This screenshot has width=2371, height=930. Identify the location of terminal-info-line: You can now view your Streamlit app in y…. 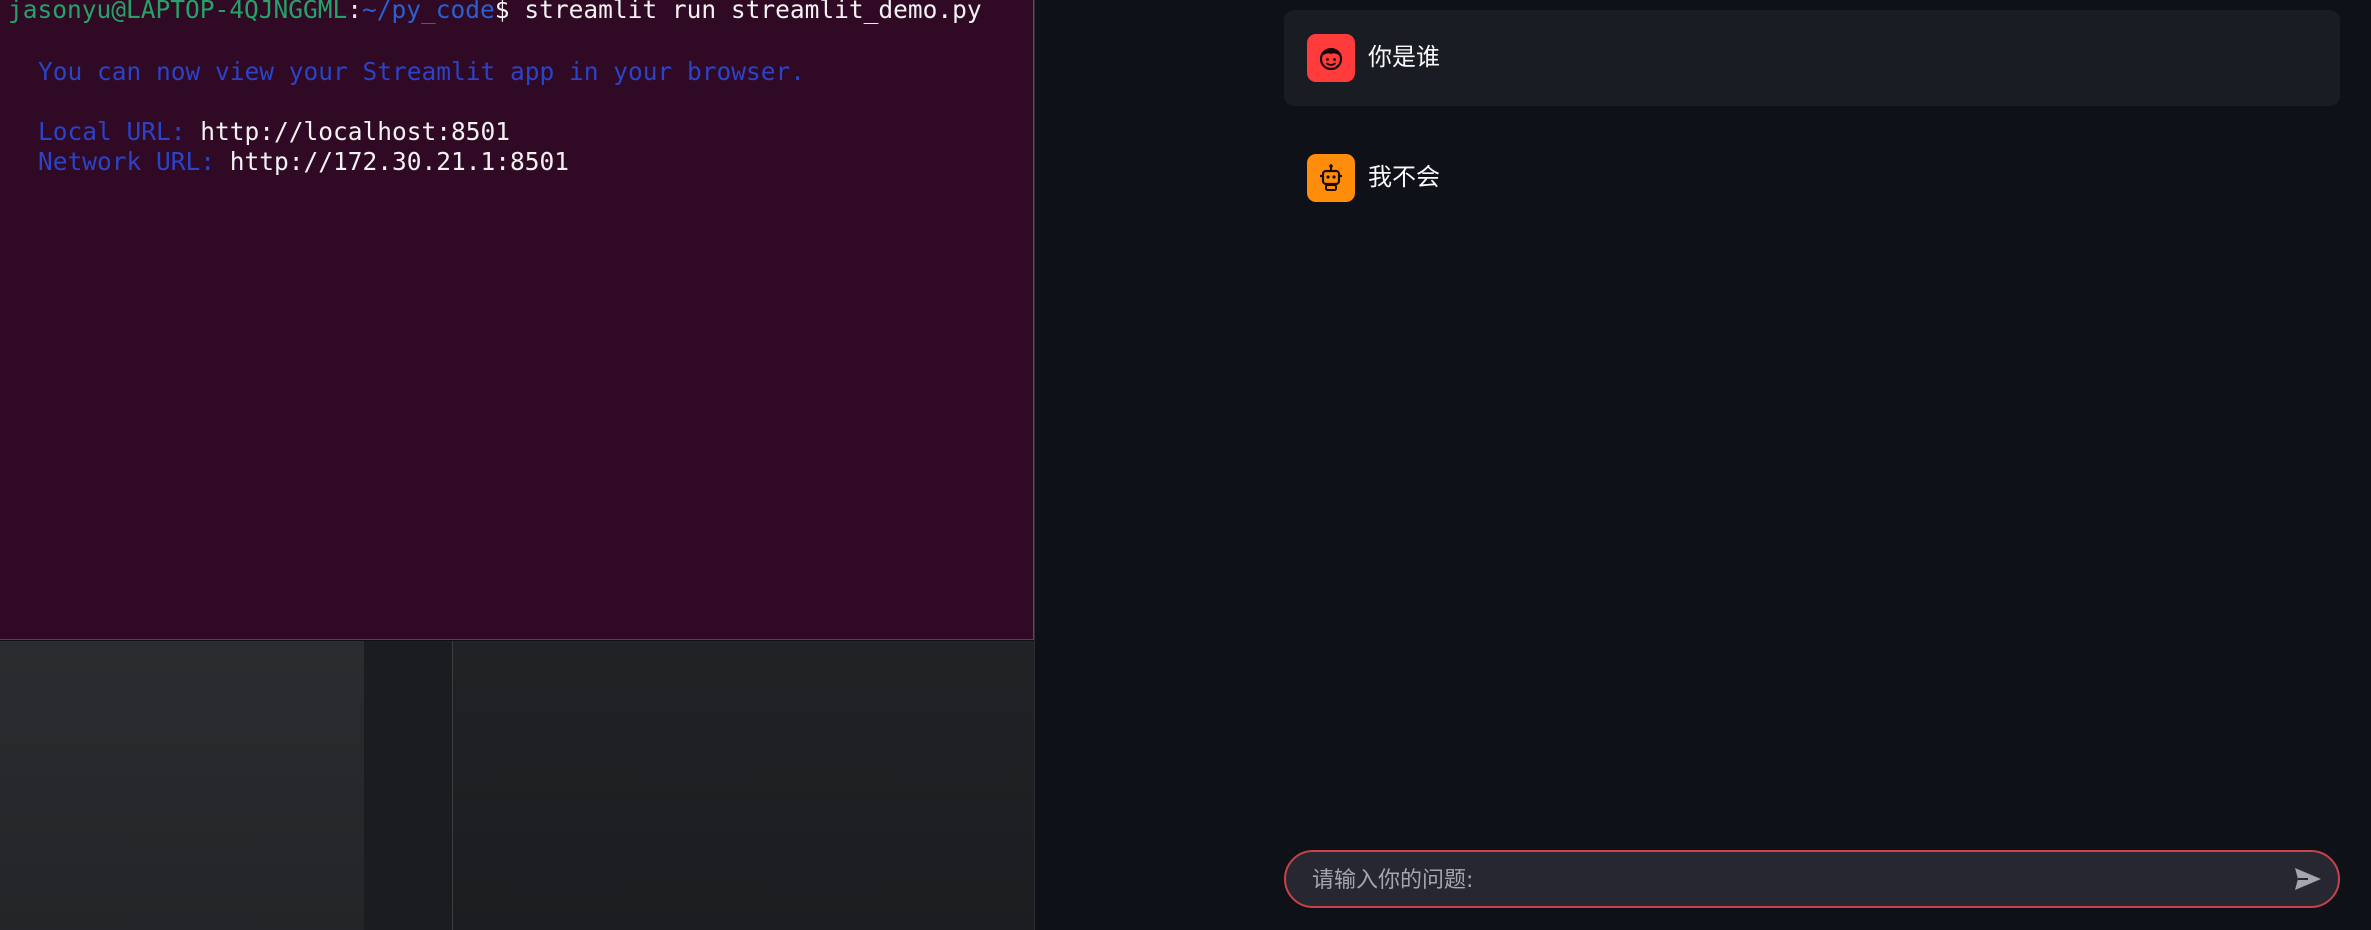
(422, 71).